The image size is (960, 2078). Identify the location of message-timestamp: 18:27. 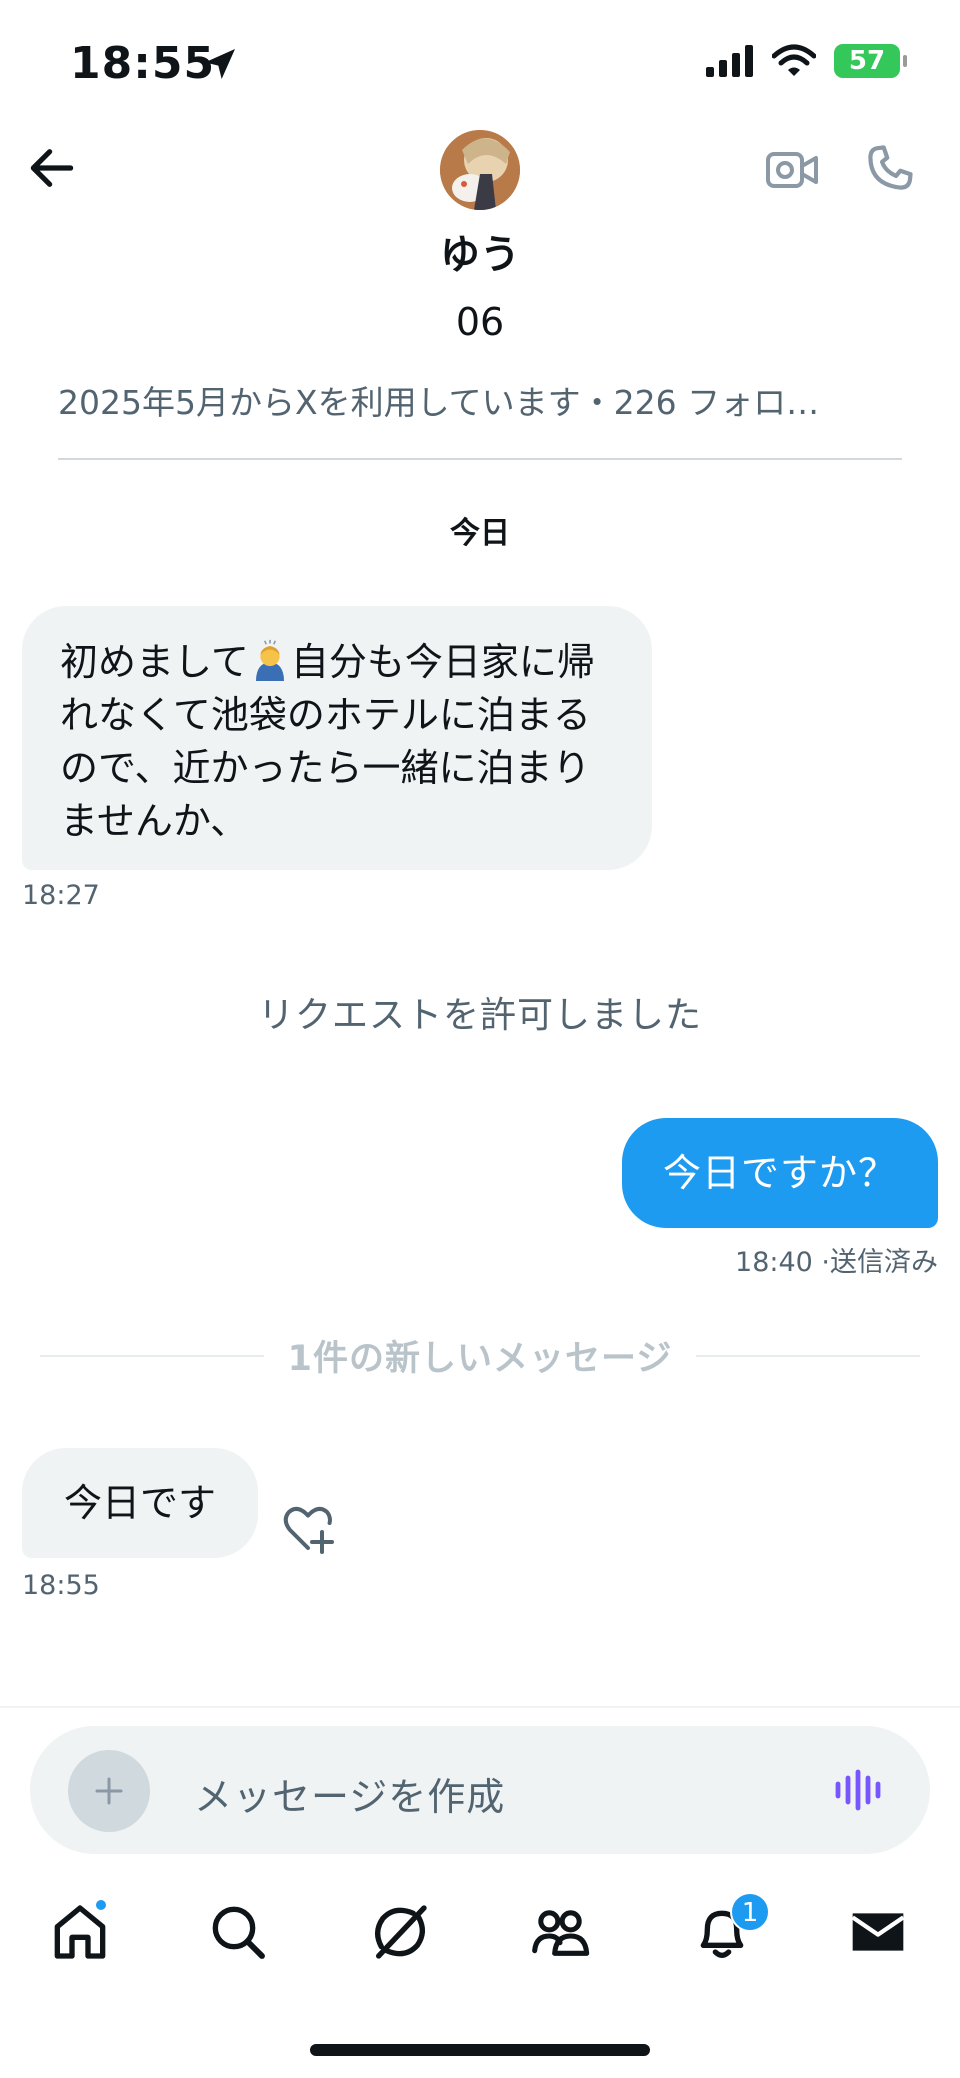
(61, 895).